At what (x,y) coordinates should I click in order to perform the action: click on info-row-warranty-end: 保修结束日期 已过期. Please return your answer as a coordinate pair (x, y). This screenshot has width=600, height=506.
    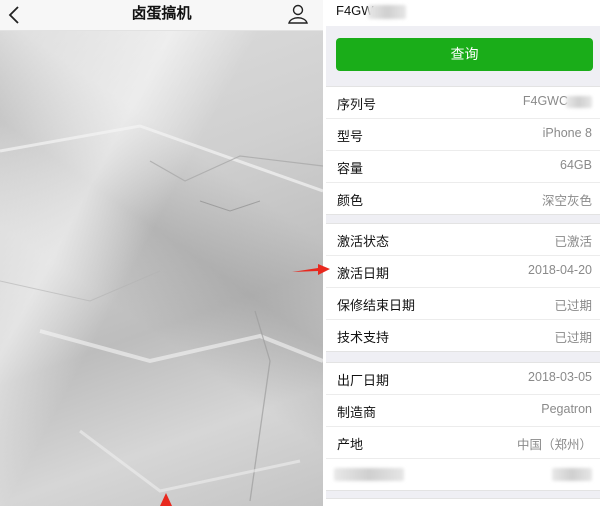
    Looking at the image, I should click on (463, 304).